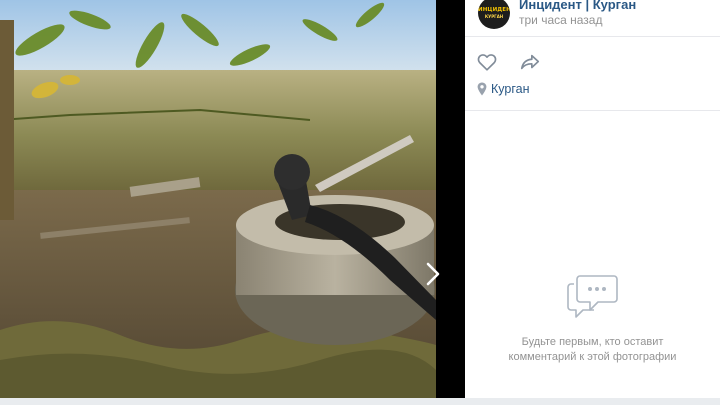  I want to click on empty-comments-line-1: Будьте первым, кто оставит, so click(592, 342).